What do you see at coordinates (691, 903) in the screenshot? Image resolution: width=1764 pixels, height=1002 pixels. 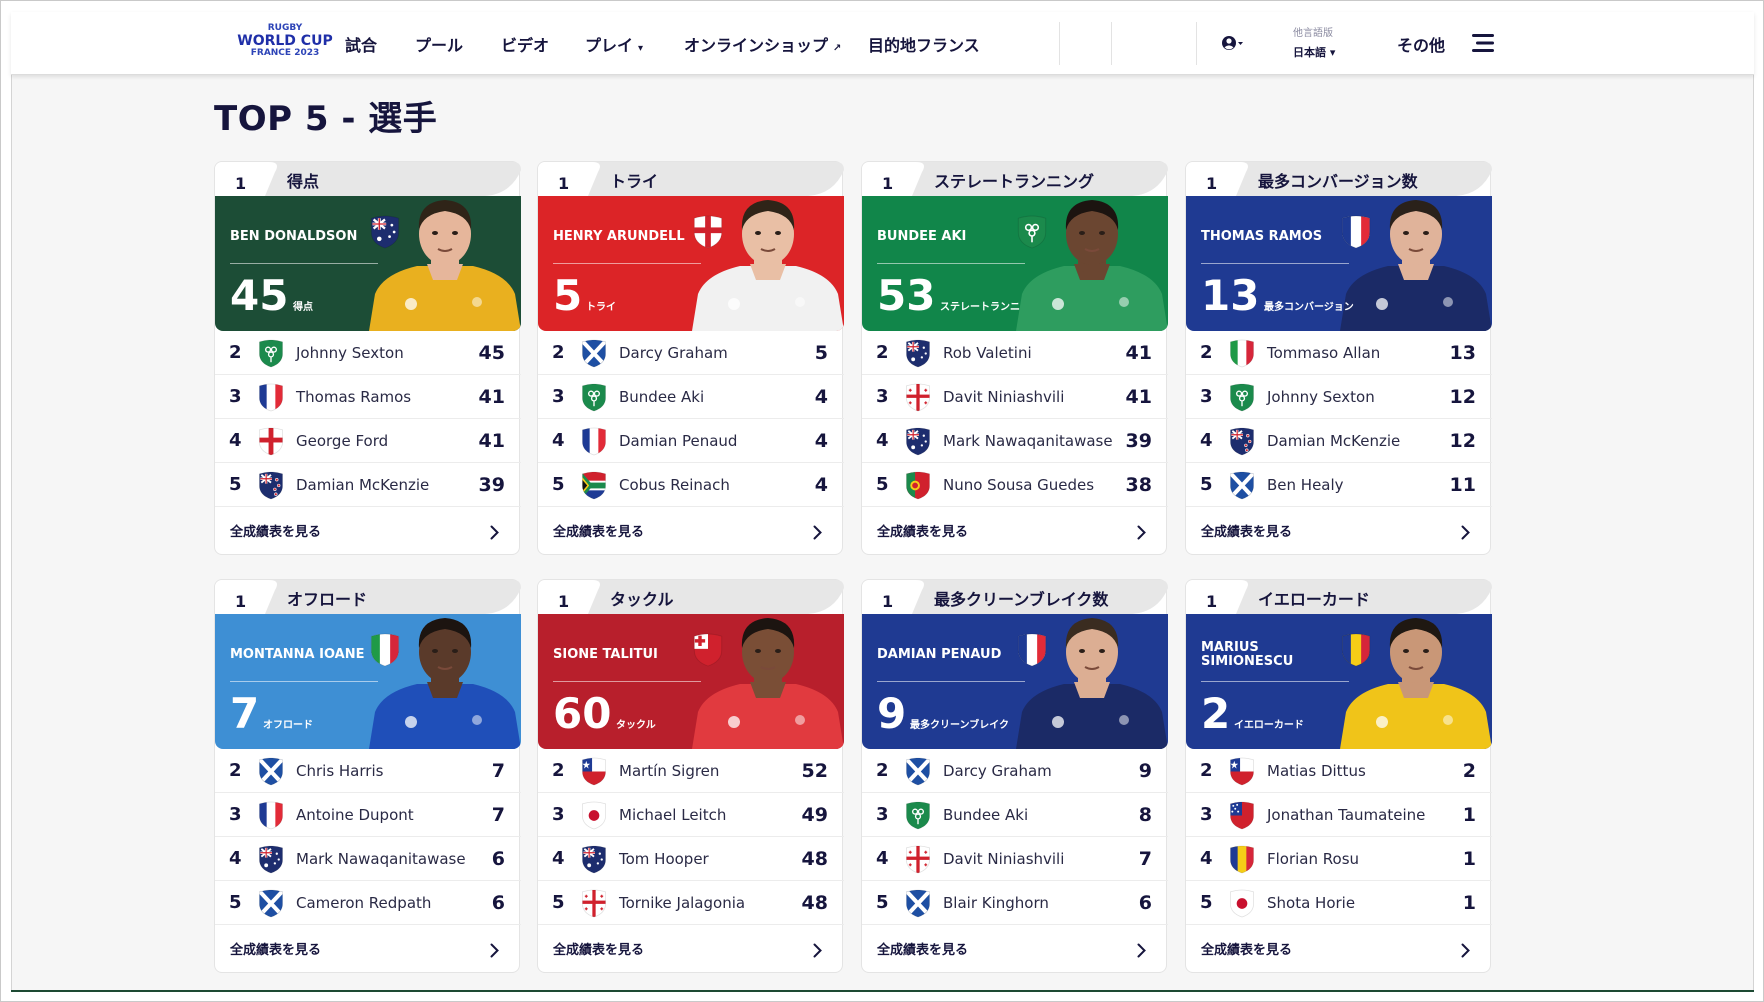 I see `ranking-row: 5 Tornike Jalagonia 48` at bounding box center [691, 903].